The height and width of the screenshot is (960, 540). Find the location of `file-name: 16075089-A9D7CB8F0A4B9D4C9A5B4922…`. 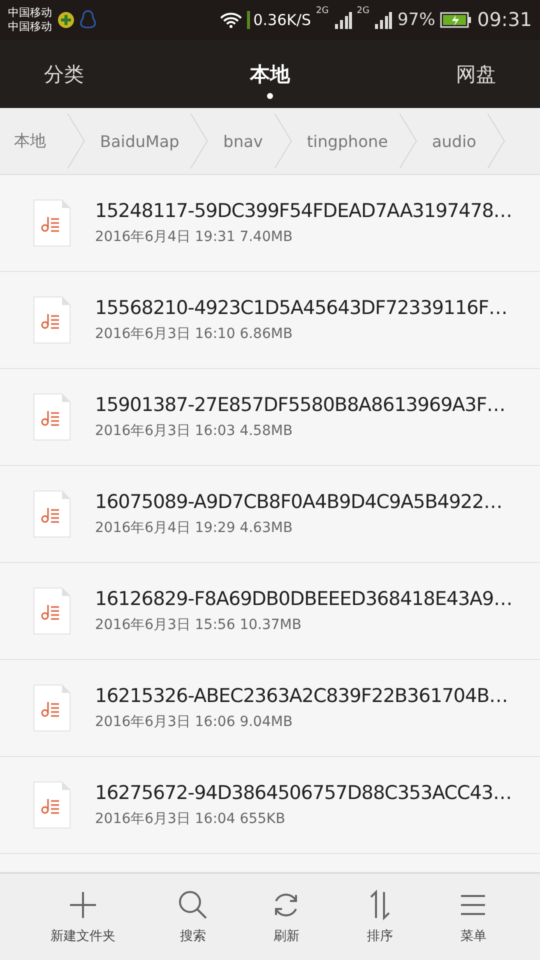

file-name: 16075089-A9D7CB8F0A4B9D4C9A5B4922… is located at coordinates (298, 502).